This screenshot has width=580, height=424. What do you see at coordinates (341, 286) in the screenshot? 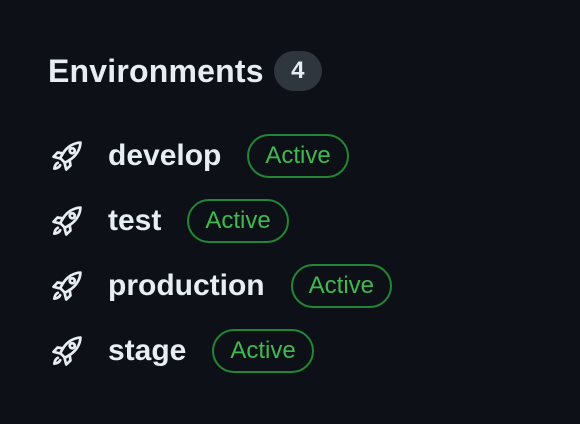
I see `status-badge-production: Active` at bounding box center [341, 286].